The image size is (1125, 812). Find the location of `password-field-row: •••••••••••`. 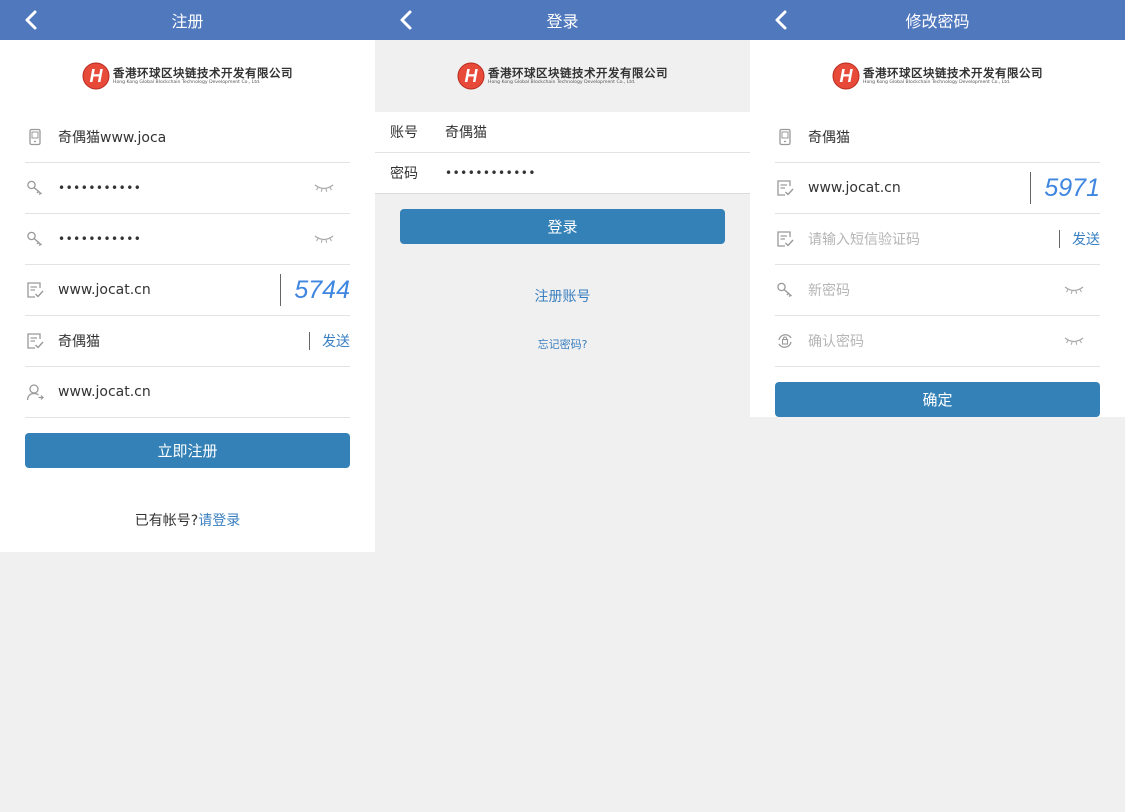

password-field-row: ••••••••••• is located at coordinates (187, 188).